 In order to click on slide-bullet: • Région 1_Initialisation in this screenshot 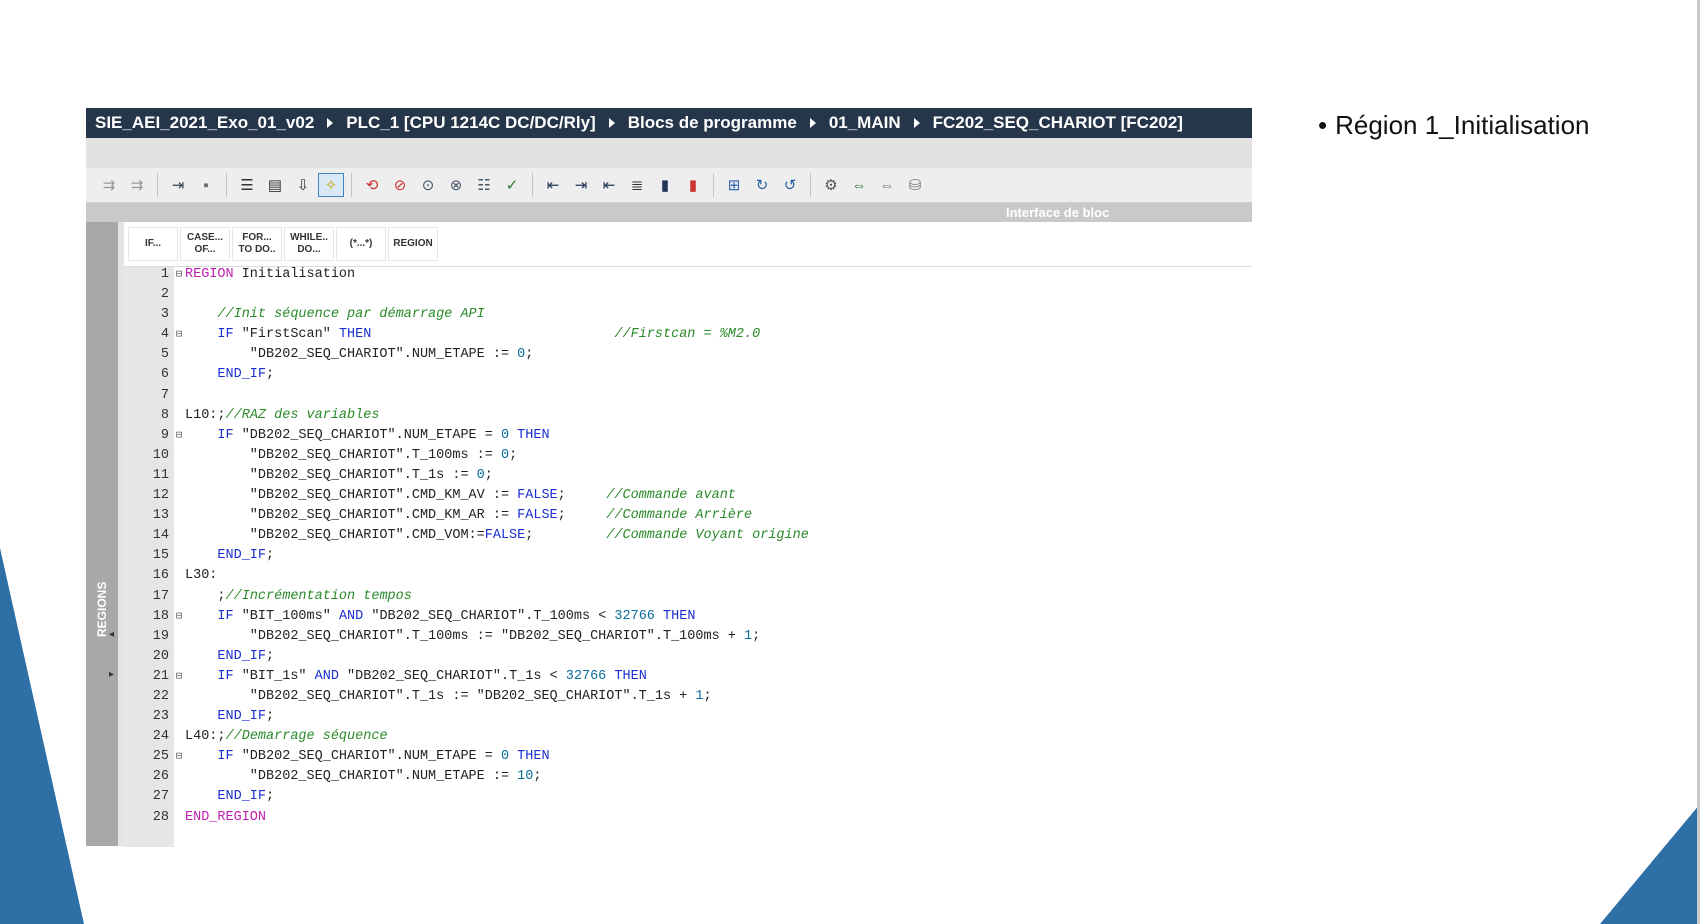, I will do `click(1454, 125)`.